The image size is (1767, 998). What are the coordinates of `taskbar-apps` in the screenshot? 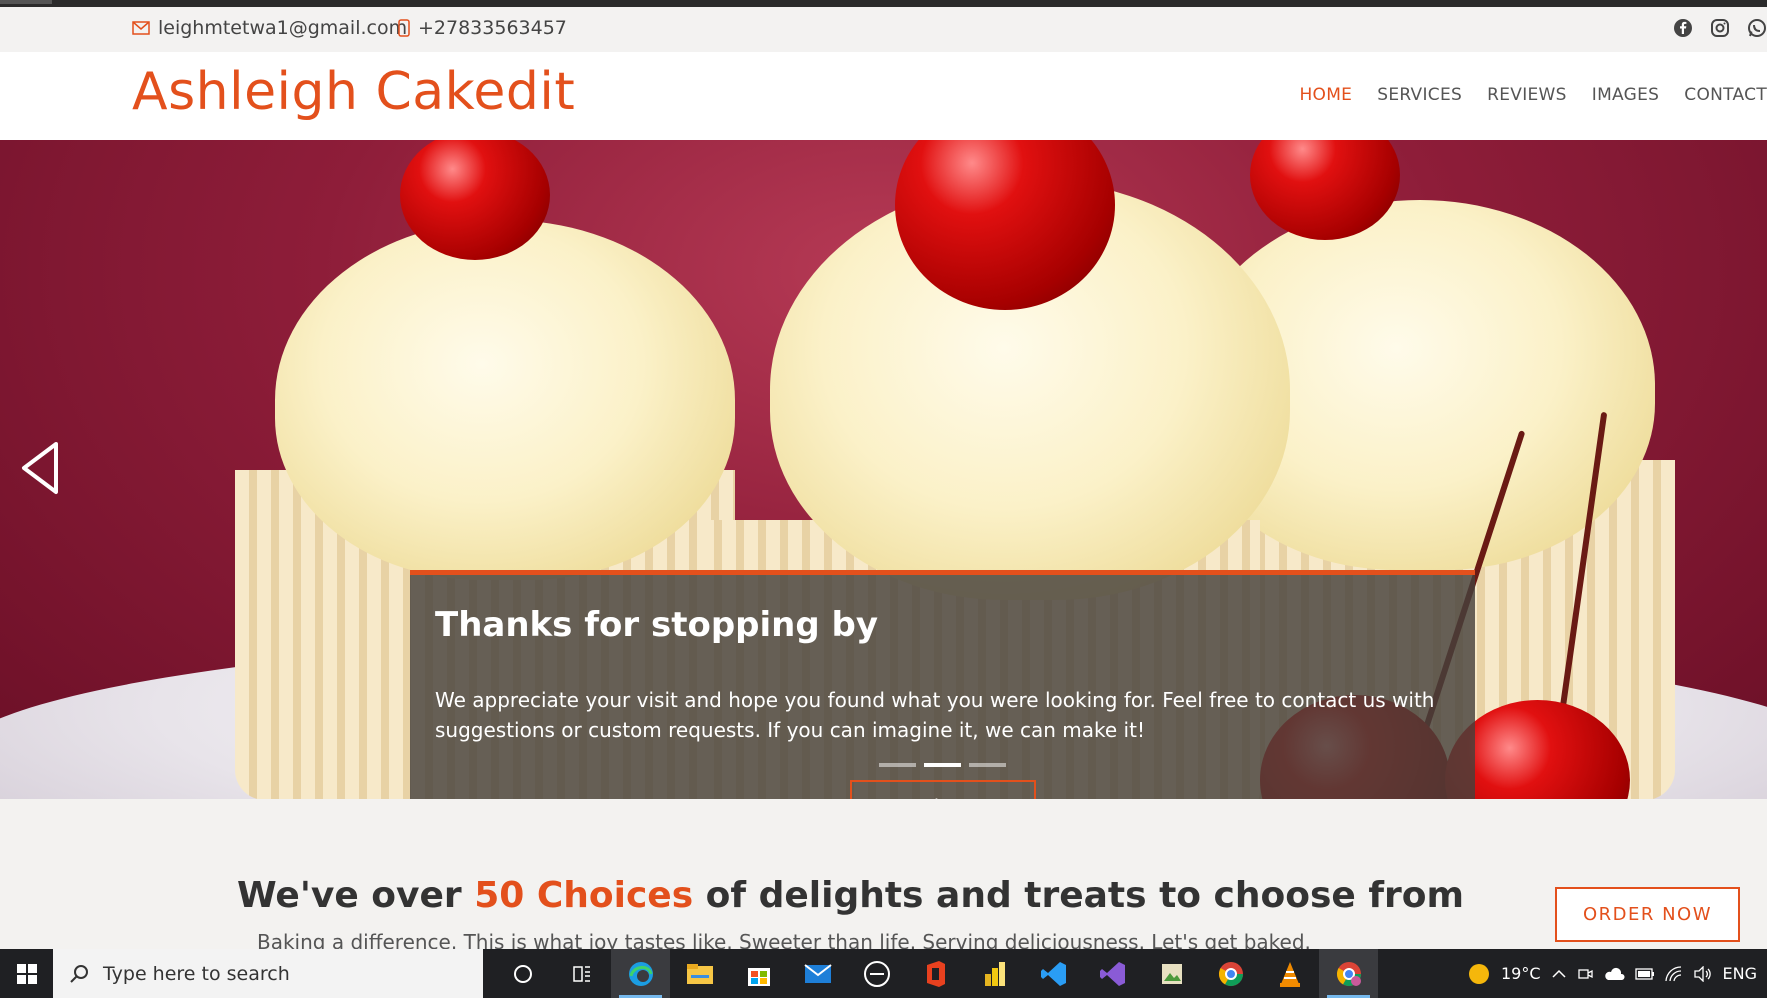 It's located at (935, 973).